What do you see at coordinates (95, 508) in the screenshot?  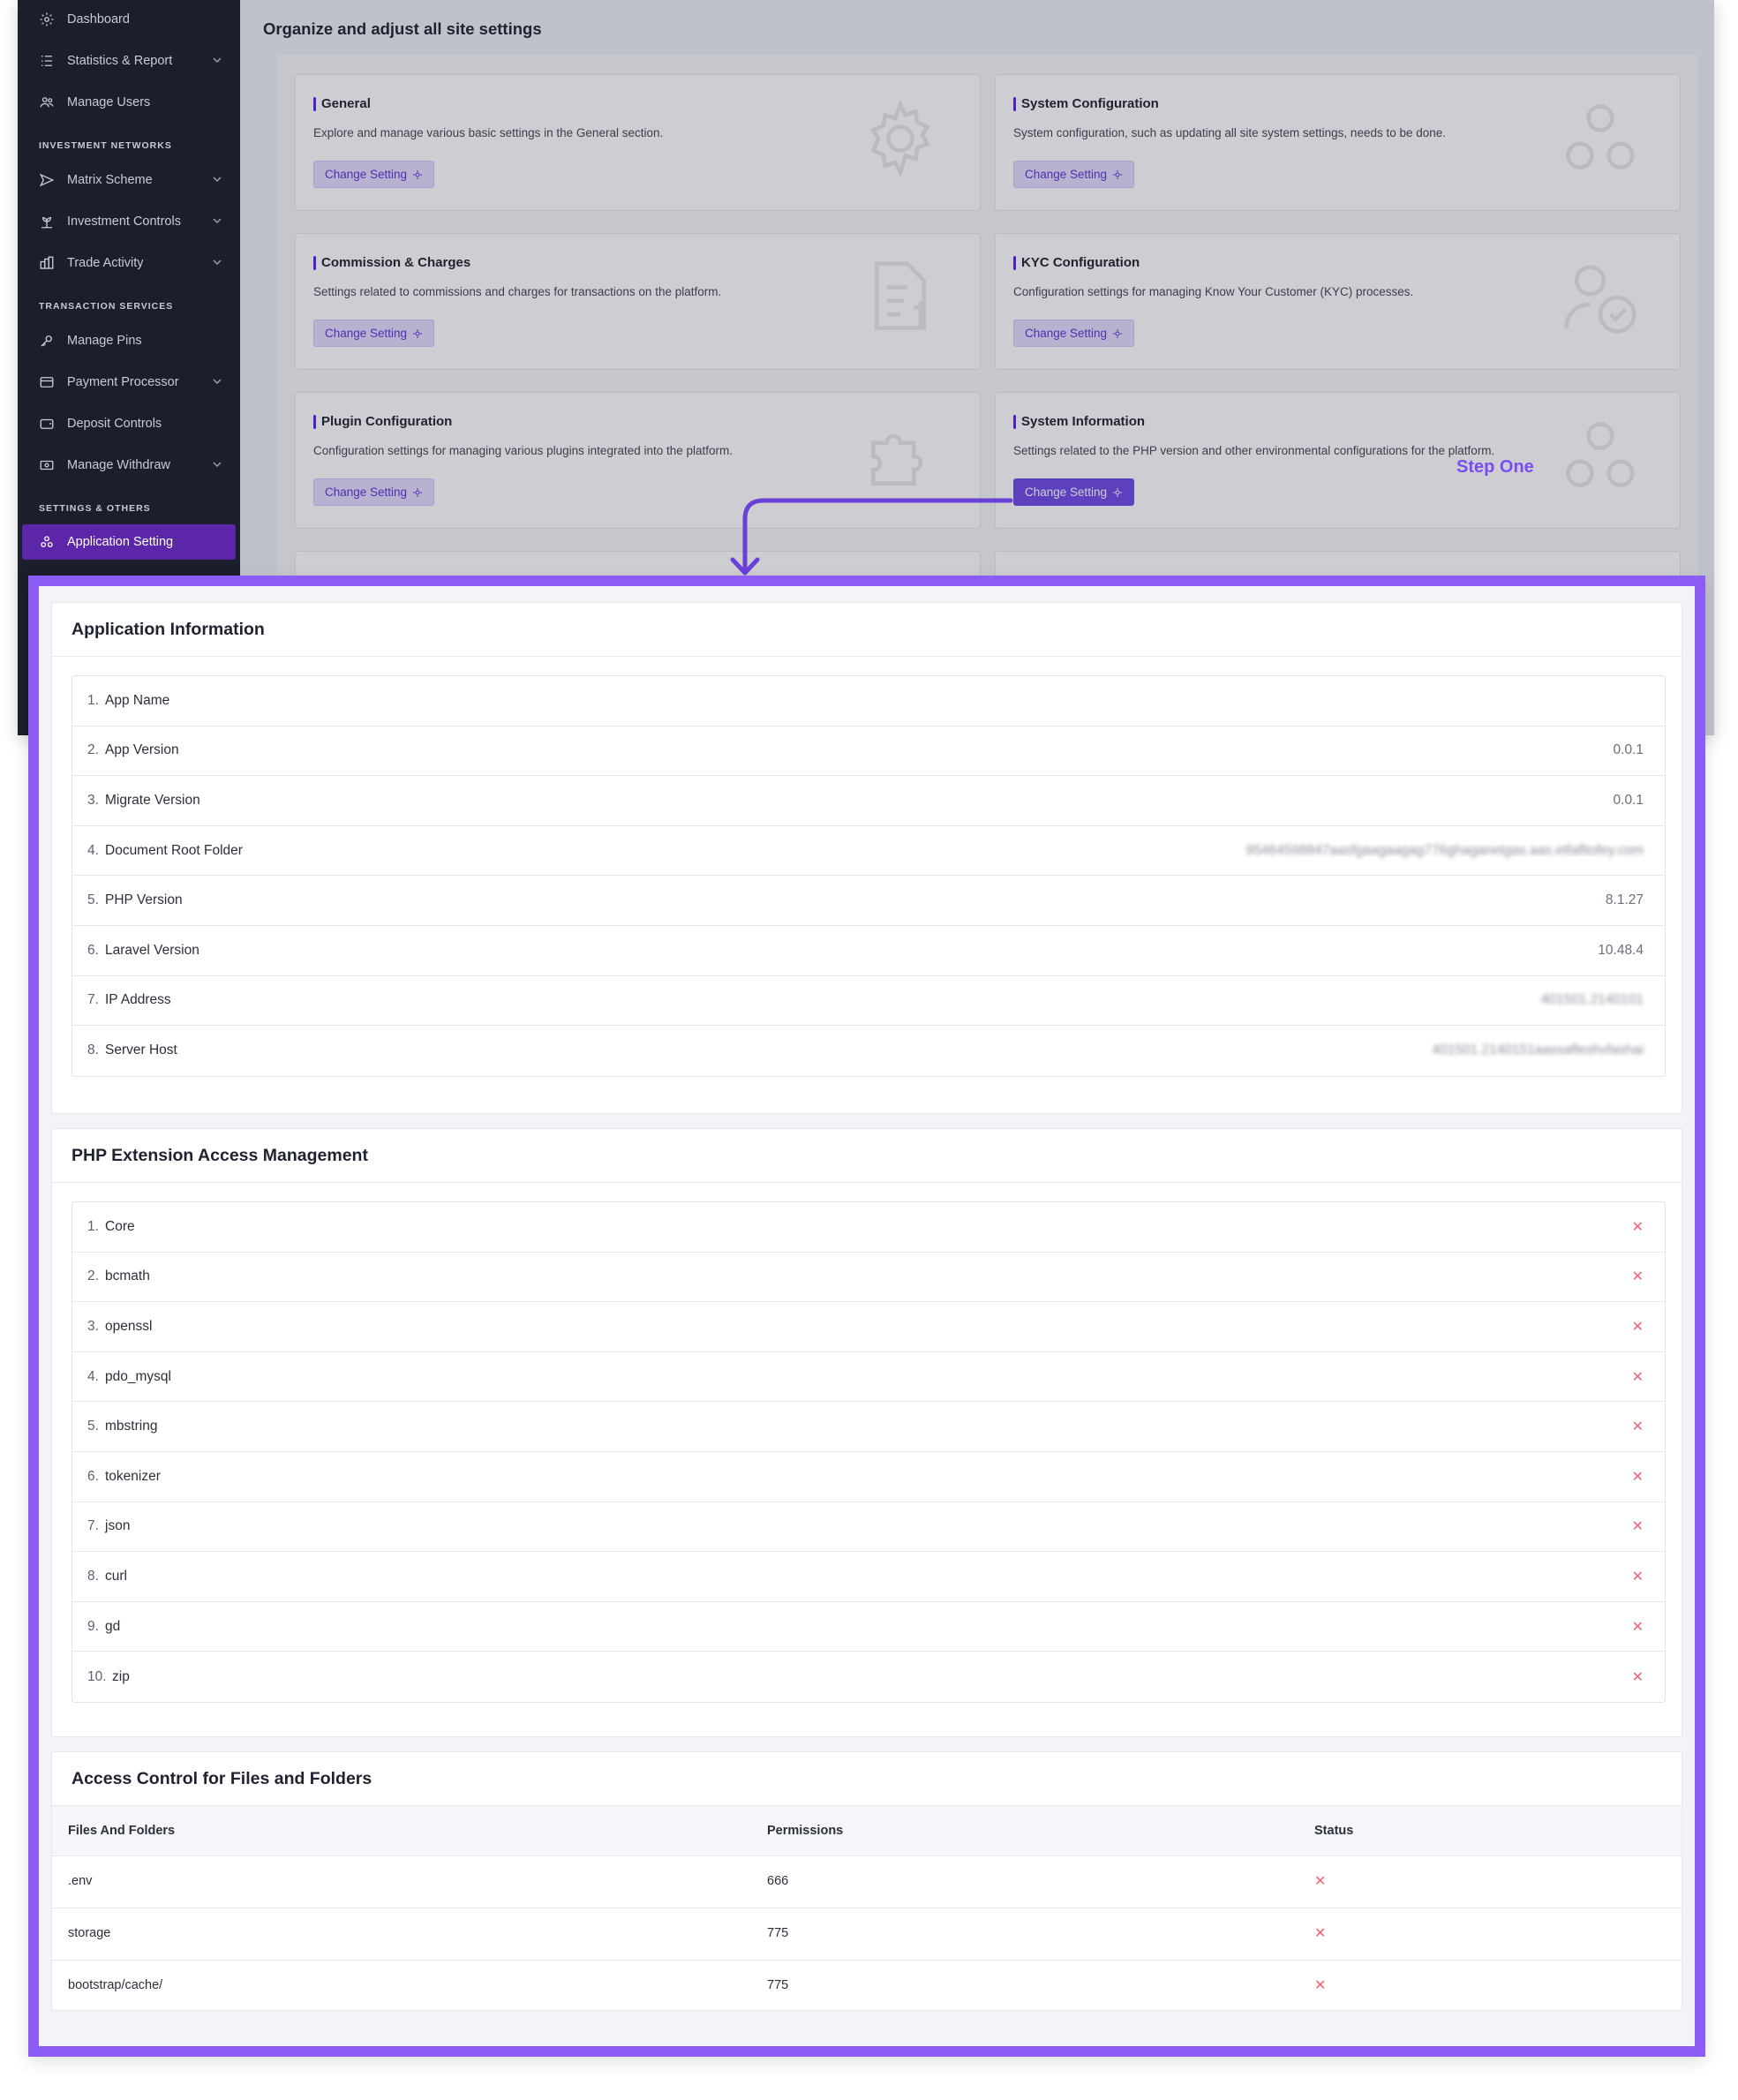 I see `sidebar-section-label: SETTINGS & OTHERS` at bounding box center [95, 508].